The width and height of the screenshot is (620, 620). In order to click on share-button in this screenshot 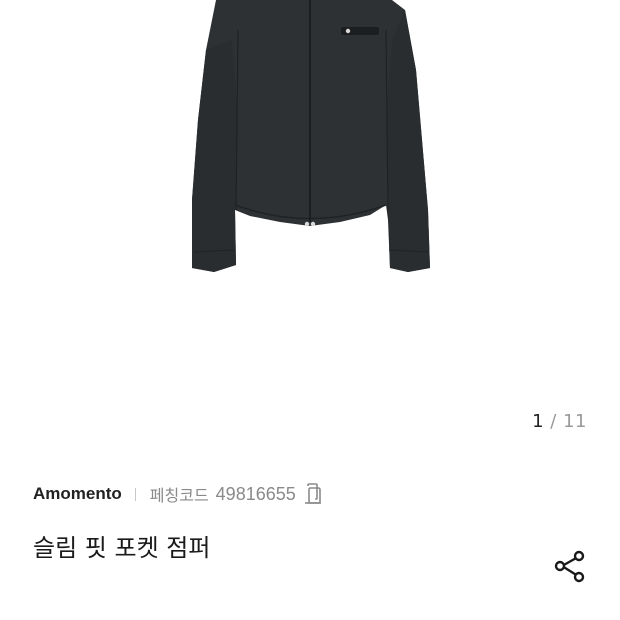, I will do `click(570, 567)`.